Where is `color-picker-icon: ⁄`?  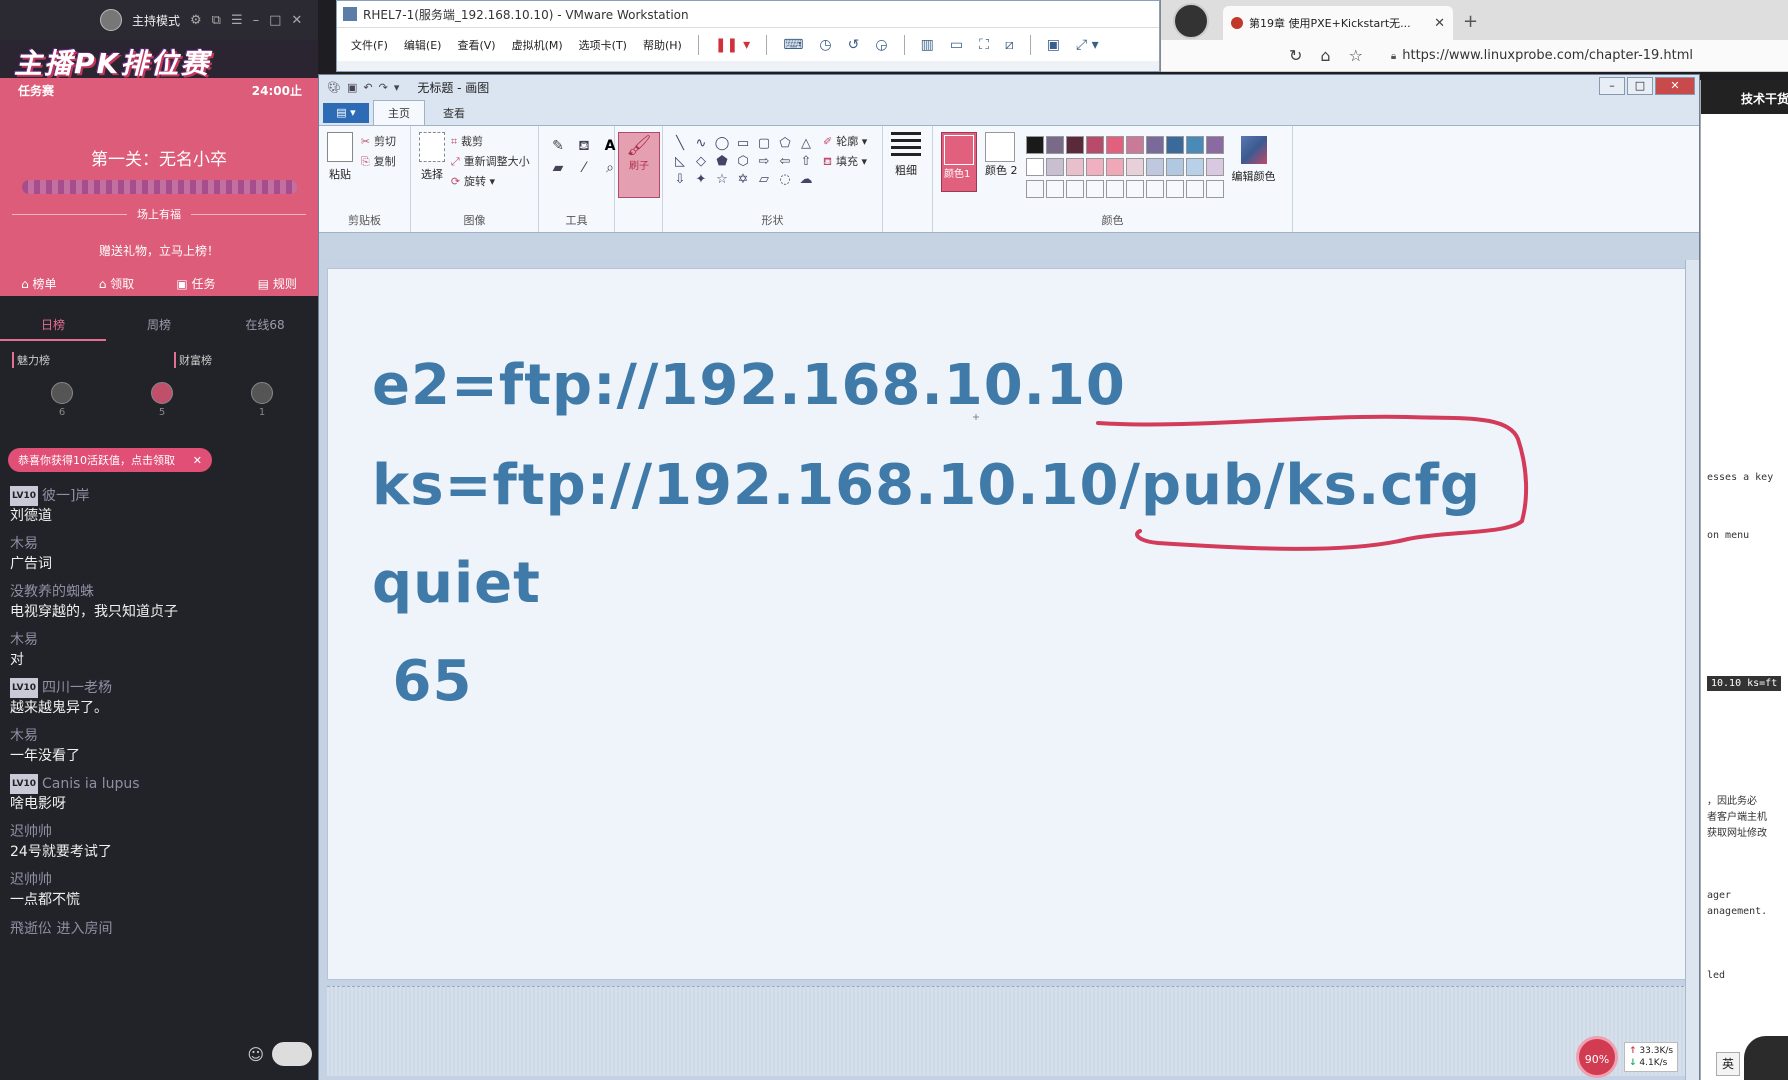 color-picker-icon: ⁄ is located at coordinates (584, 168).